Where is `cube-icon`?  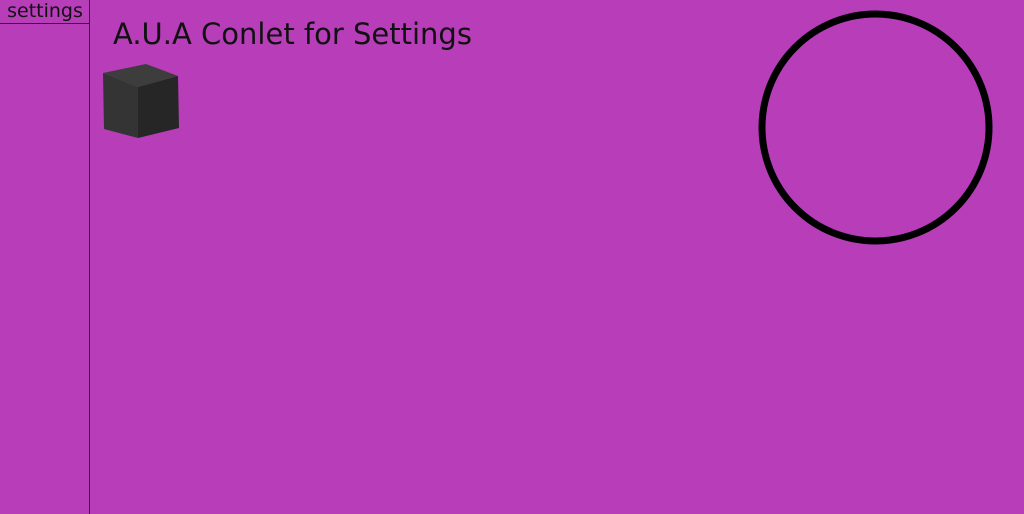
cube-icon is located at coordinates (141, 101).